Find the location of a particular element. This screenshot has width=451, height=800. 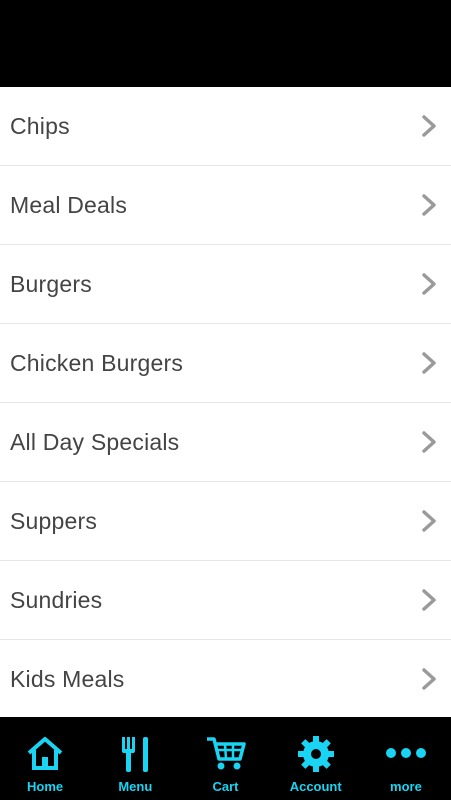

menu-item-label: Kids Meals is located at coordinates (67, 678).